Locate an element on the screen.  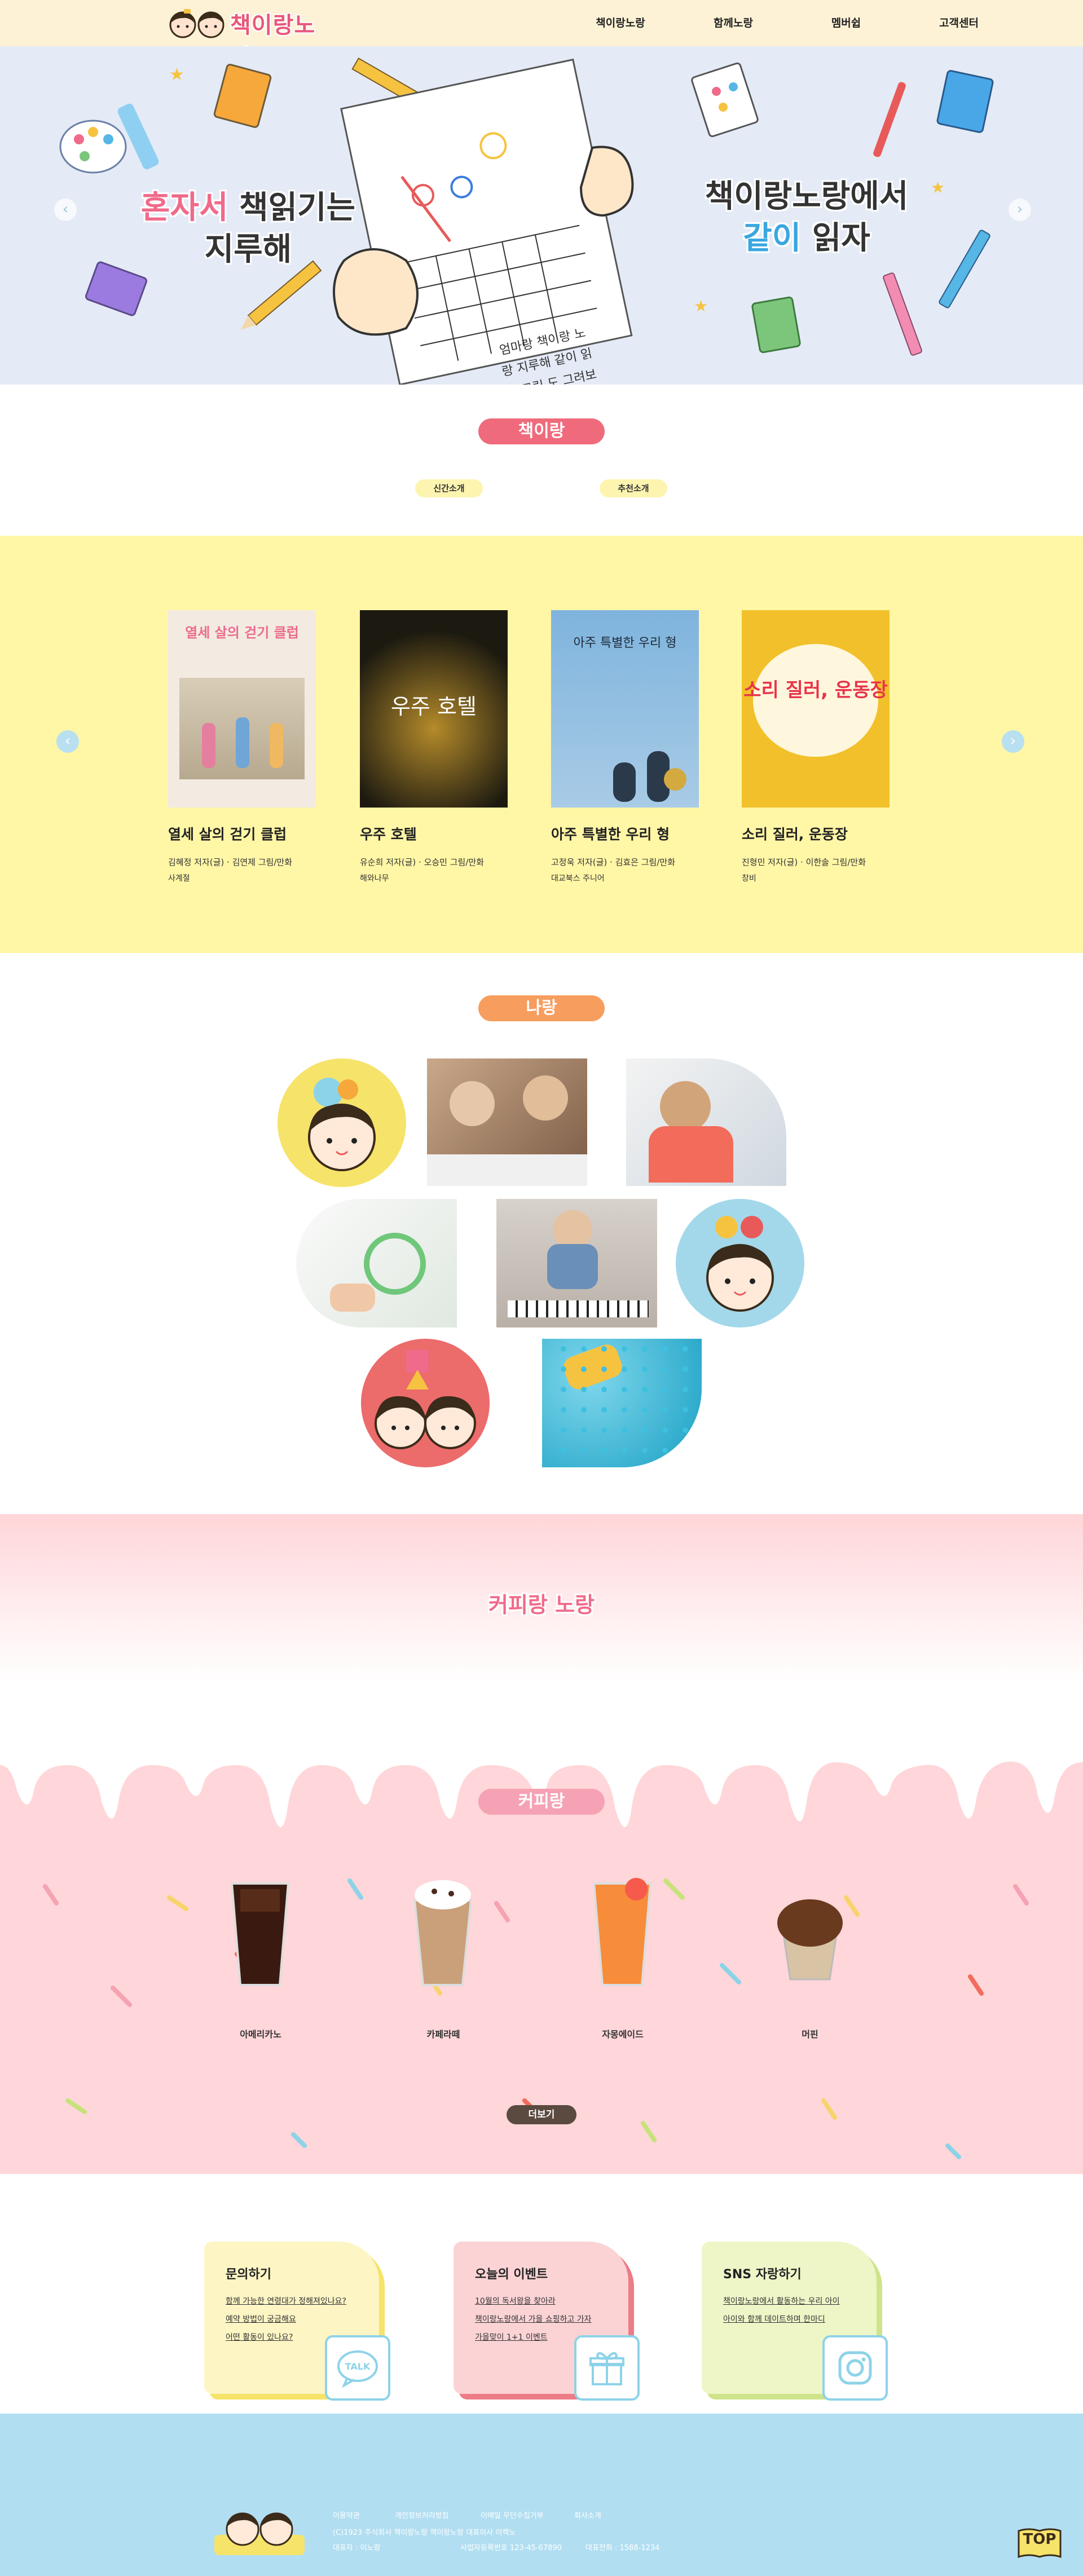
section-title-cafe: 커피랑 is located at coordinates (541, 1802).